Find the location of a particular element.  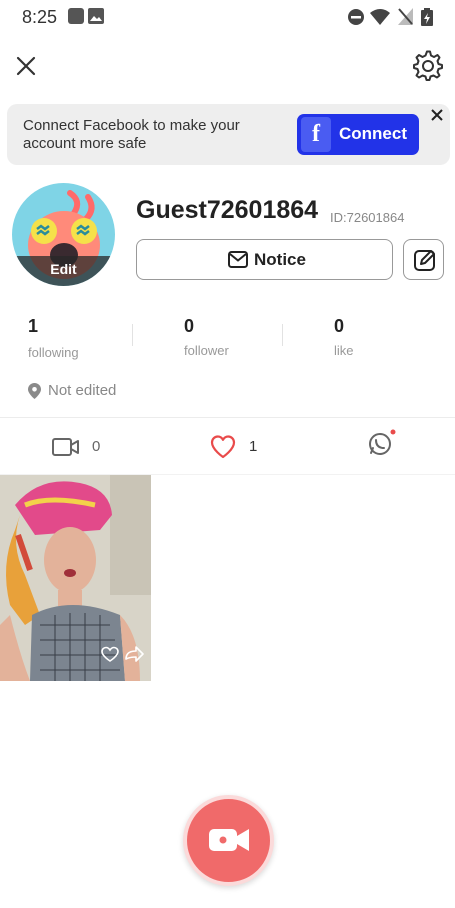

edit-profile-button is located at coordinates (423, 259).